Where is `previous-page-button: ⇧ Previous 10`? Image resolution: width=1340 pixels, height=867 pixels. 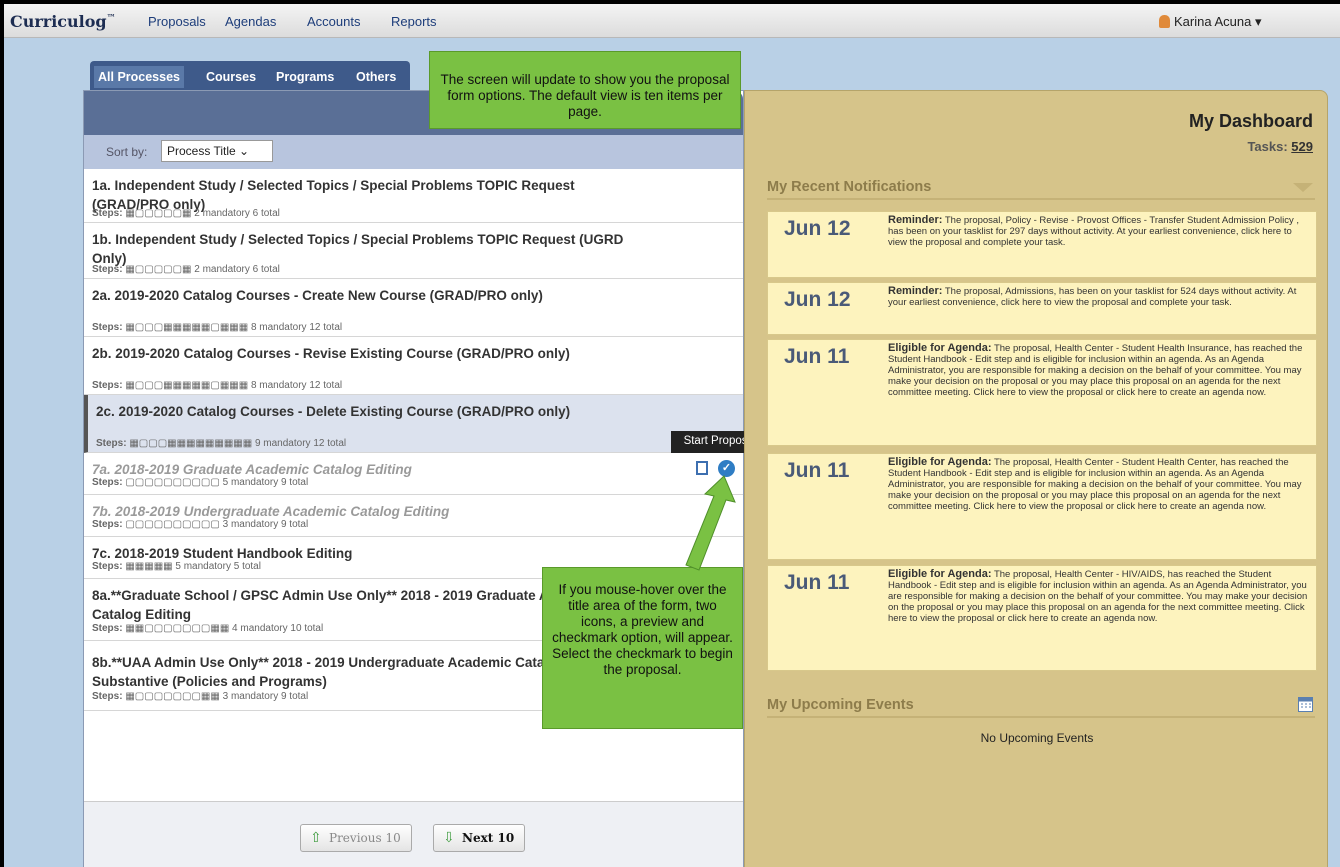 previous-page-button: ⇧ Previous 10 is located at coordinates (356, 838).